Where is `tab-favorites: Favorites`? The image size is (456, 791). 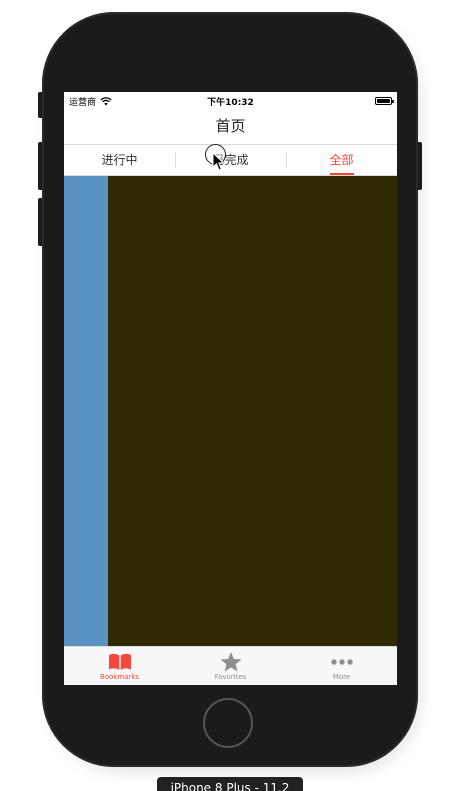
tab-favorites: Favorites is located at coordinates (230, 666).